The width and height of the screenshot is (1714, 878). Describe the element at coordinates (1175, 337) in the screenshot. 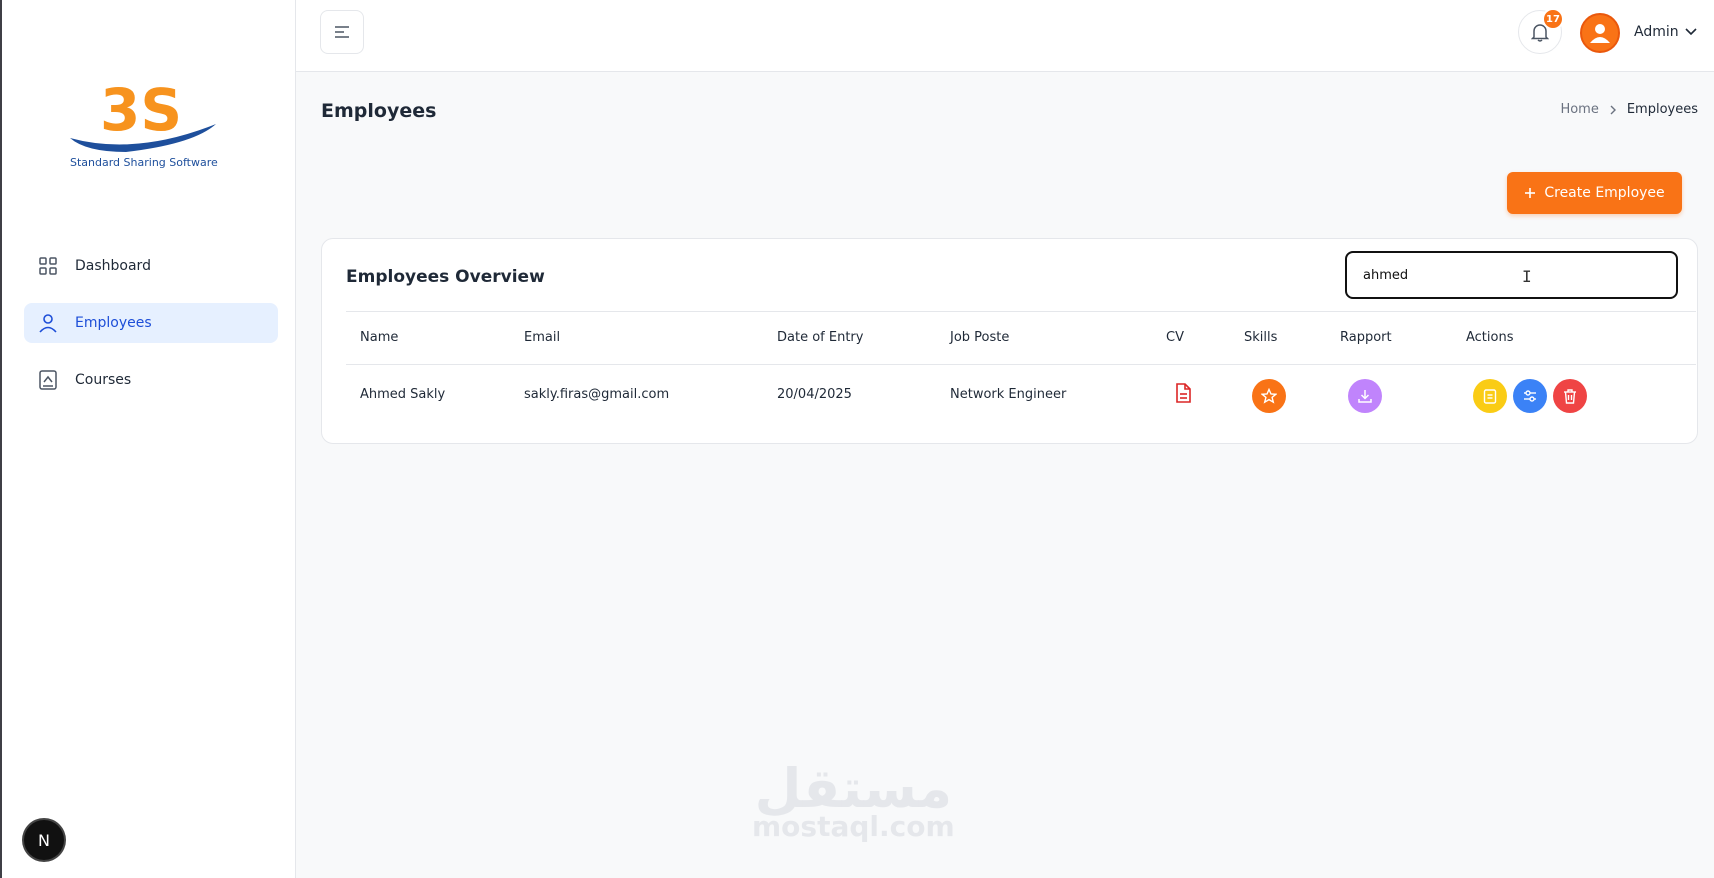

I see `column-header-cv: CV` at that location.